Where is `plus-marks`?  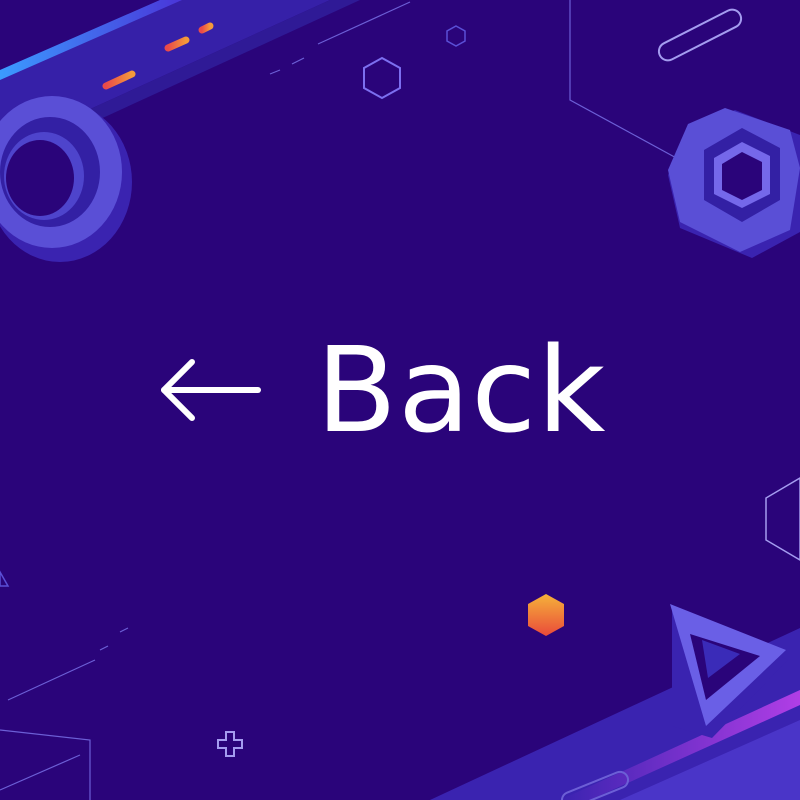
plus-marks is located at coordinates (289, 715).